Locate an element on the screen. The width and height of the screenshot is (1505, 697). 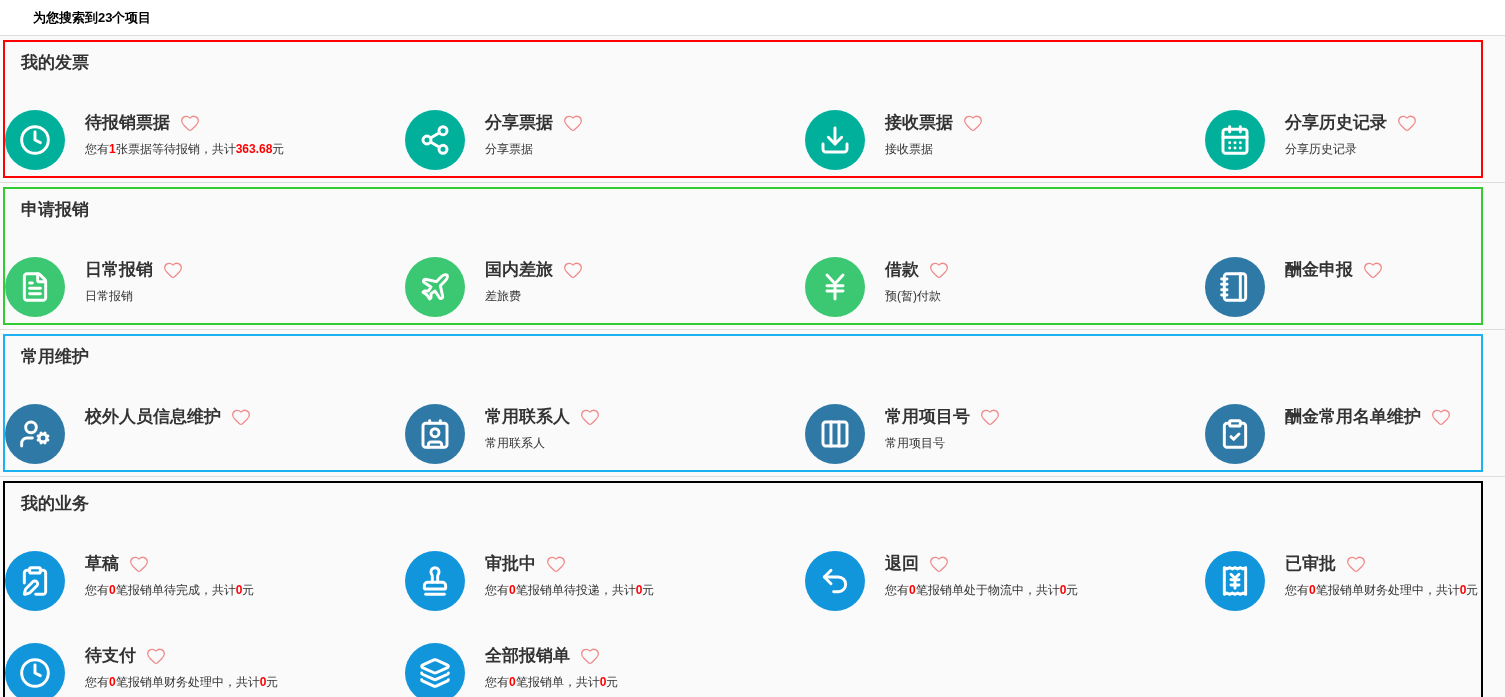
item-title: 待报销票据 is located at coordinates (127, 123).